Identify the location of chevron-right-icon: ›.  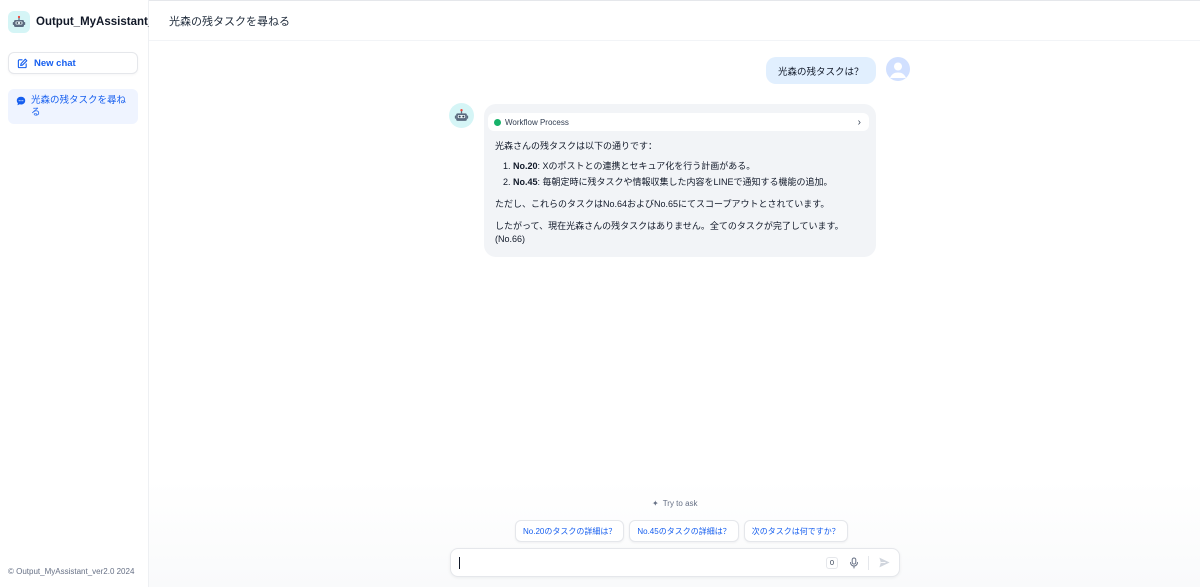
(859, 122).